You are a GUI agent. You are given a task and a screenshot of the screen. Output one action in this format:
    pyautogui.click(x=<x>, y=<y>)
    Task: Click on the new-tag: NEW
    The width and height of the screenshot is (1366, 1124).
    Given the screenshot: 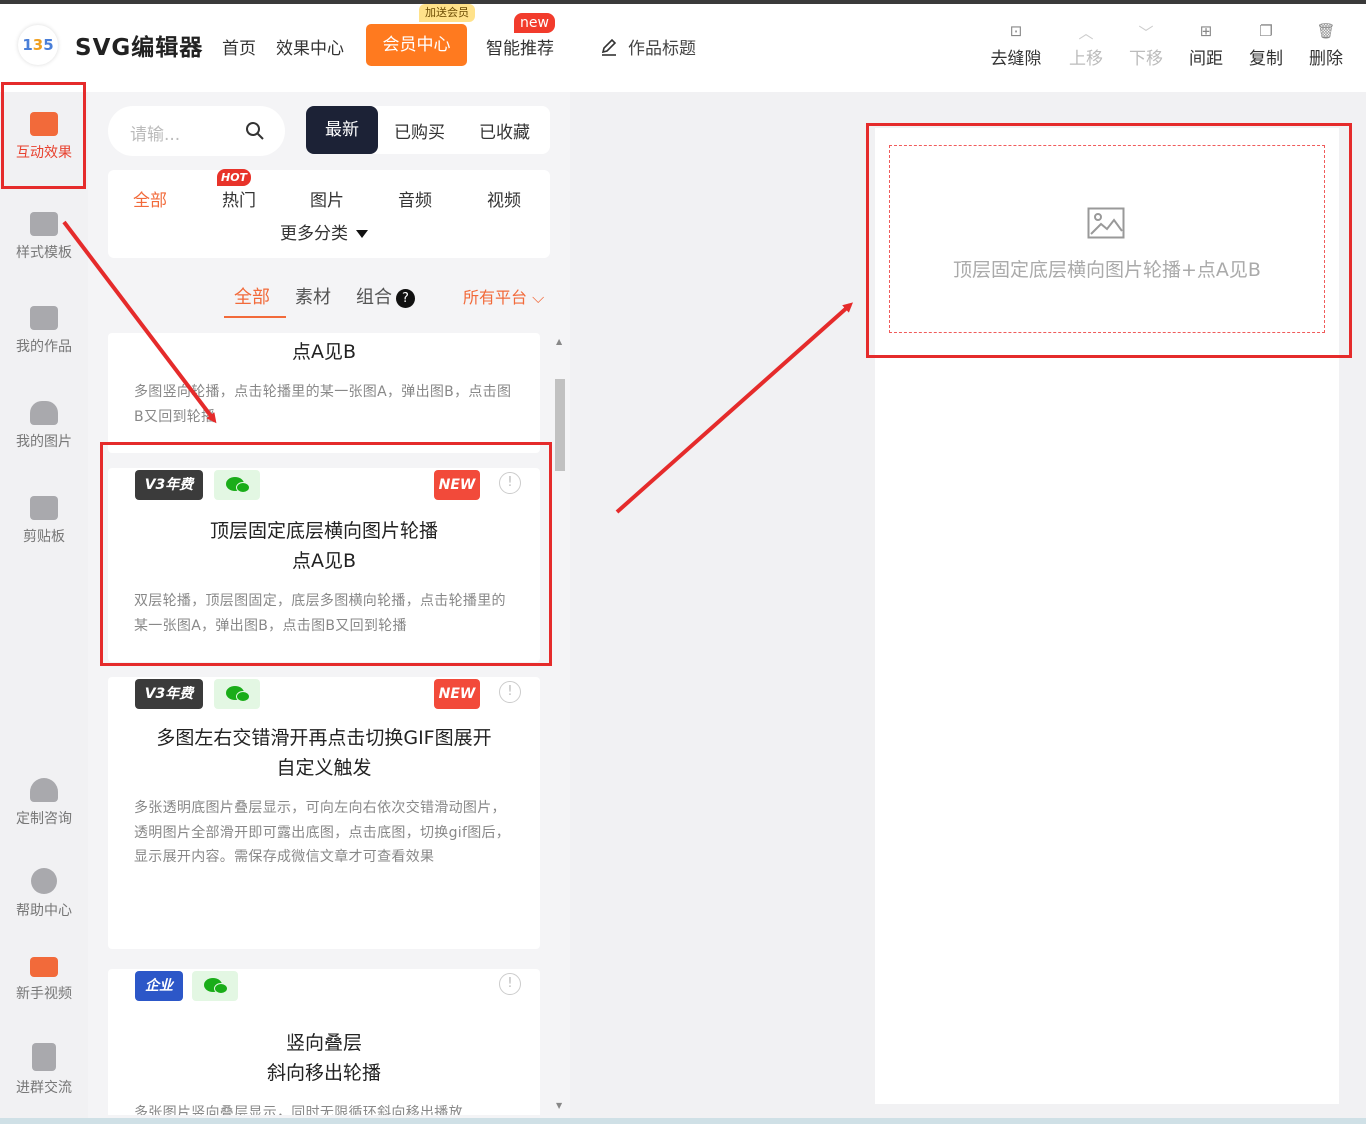 What is the action you would take?
    pyautogui.click(x=457, y=694)
    